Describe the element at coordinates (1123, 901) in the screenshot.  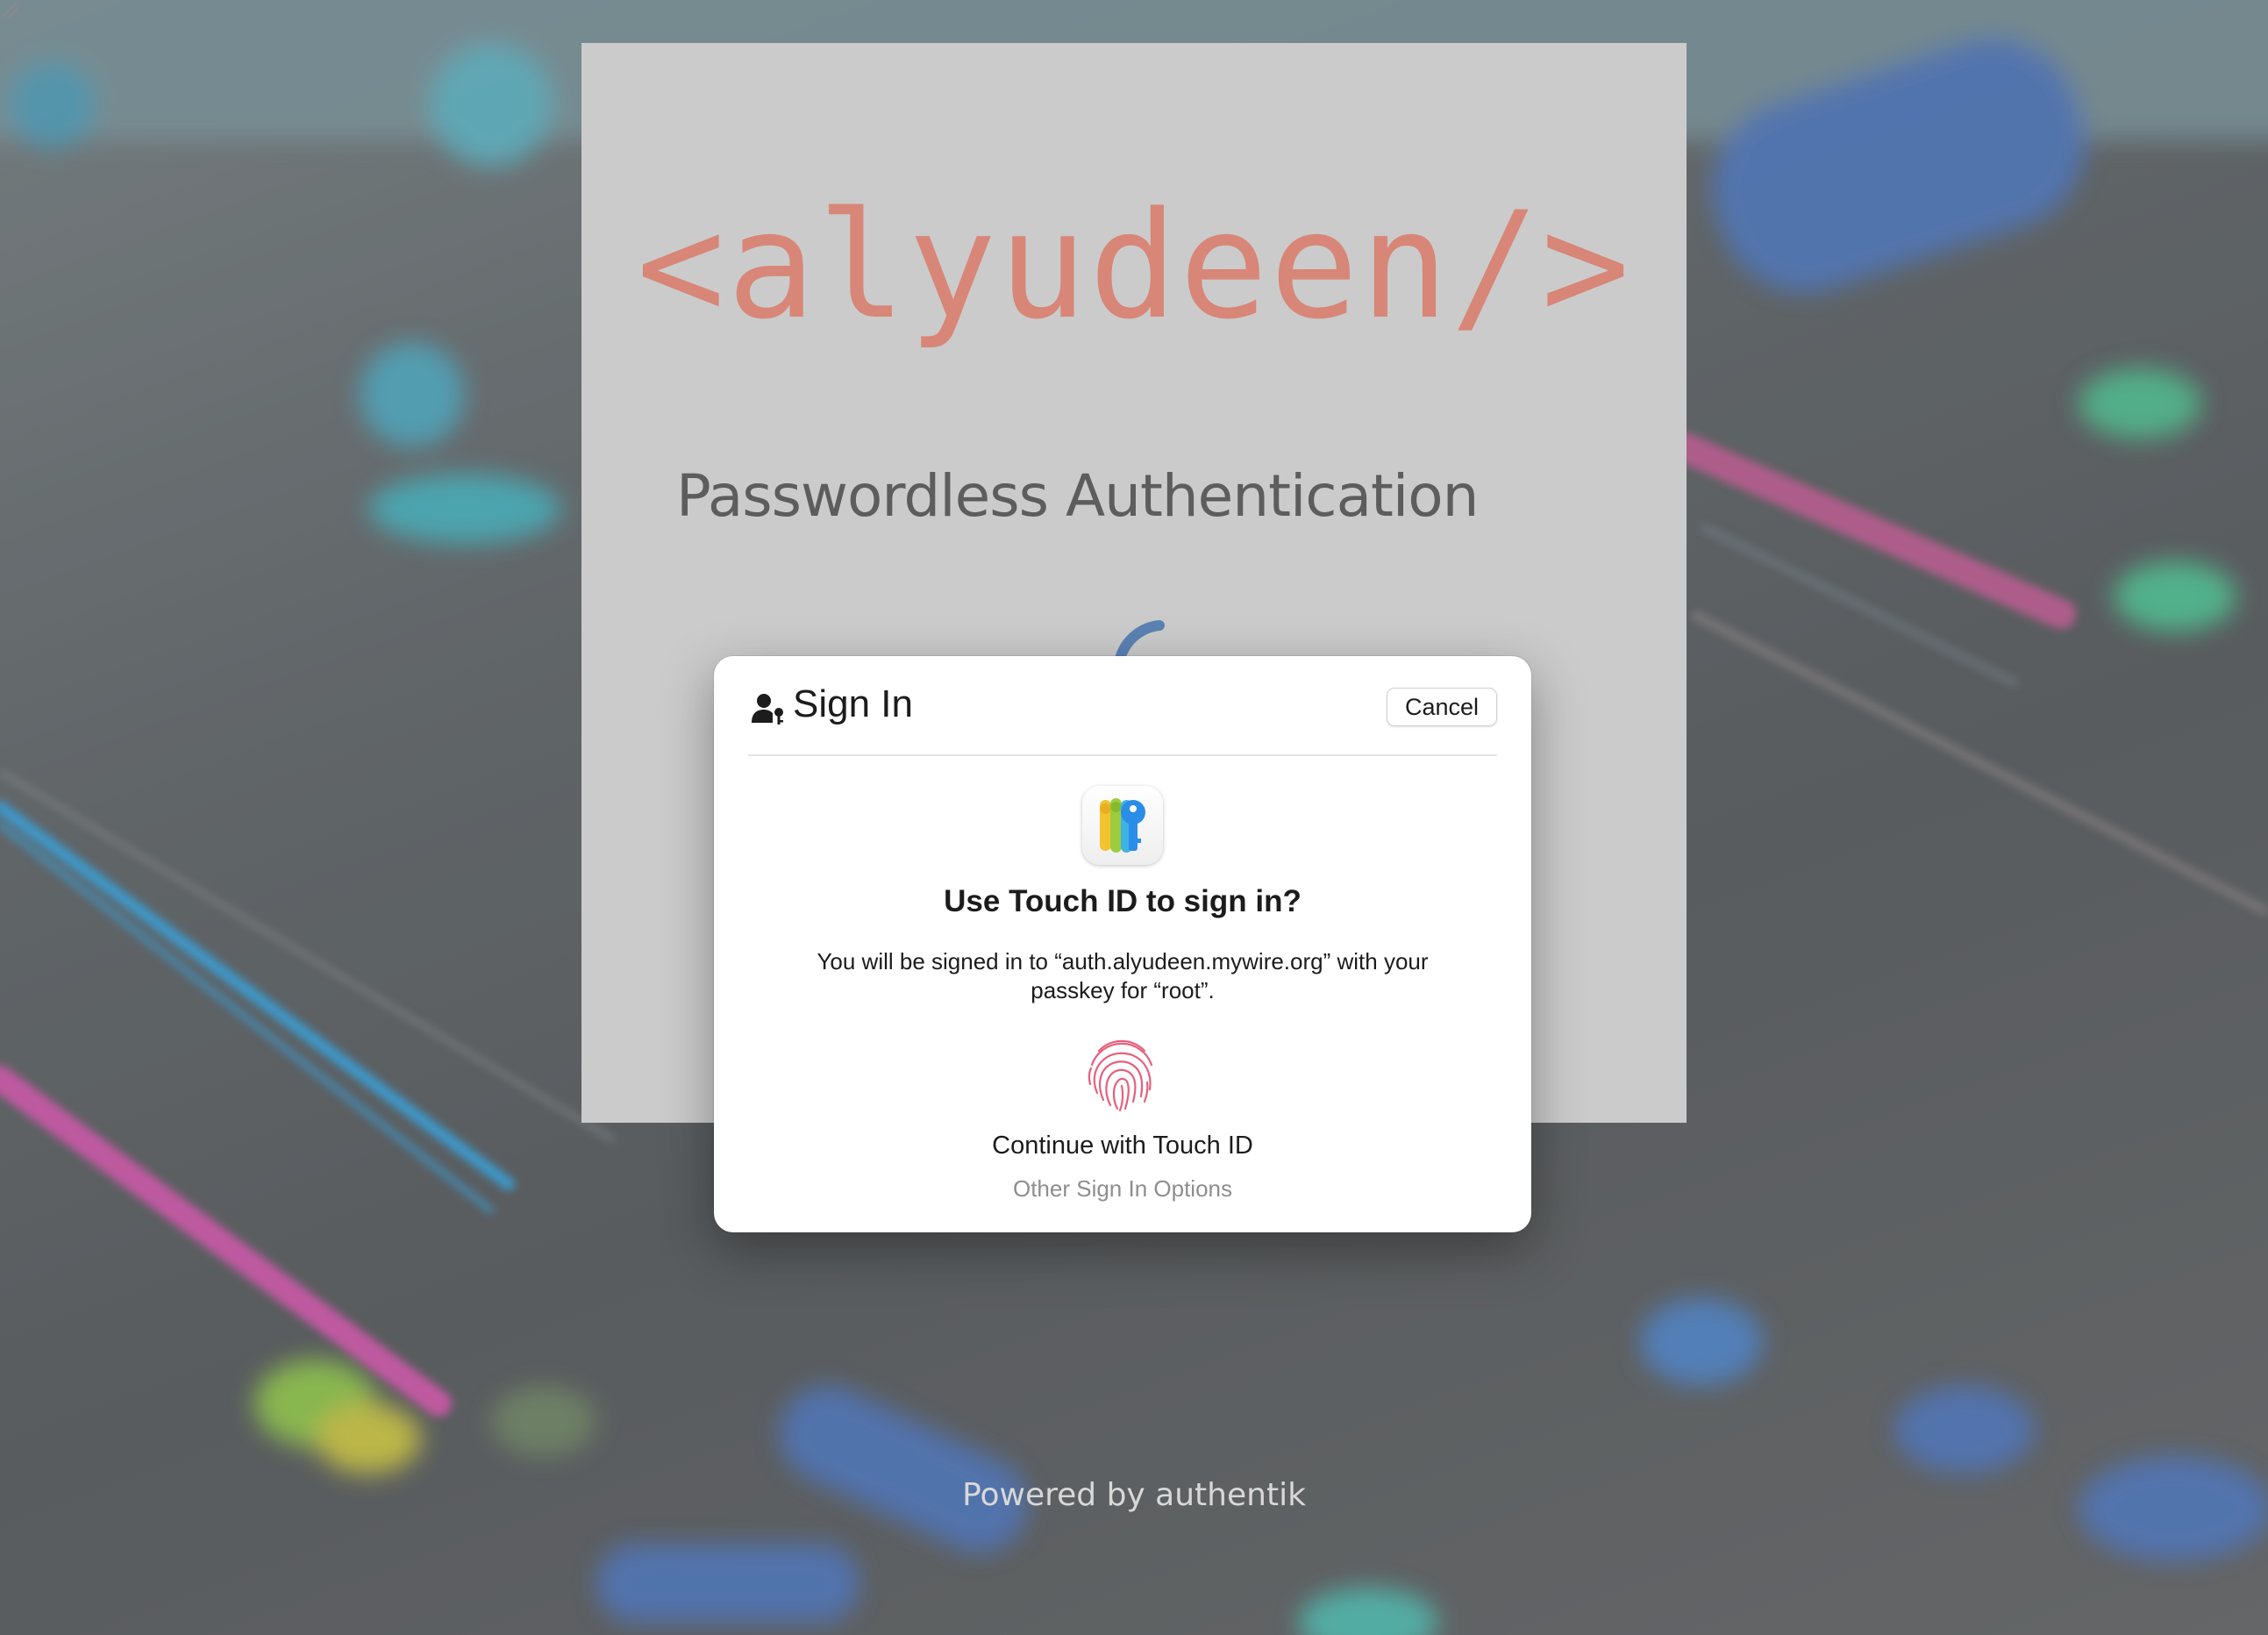
I see `dialog-question: Use Touch ID to sign in?` at that location.